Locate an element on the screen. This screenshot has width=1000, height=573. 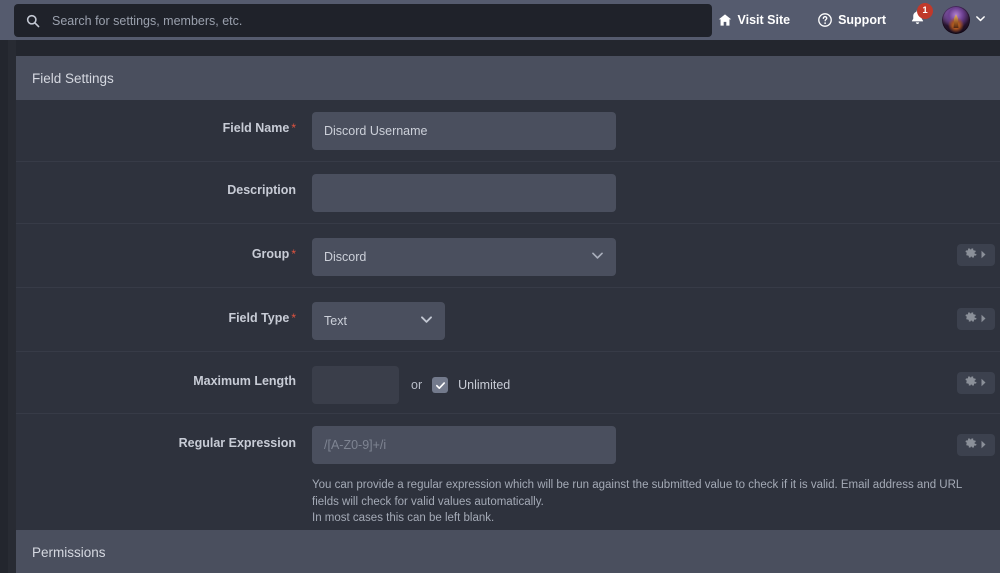
description-control is located at coordinates (656, 187).